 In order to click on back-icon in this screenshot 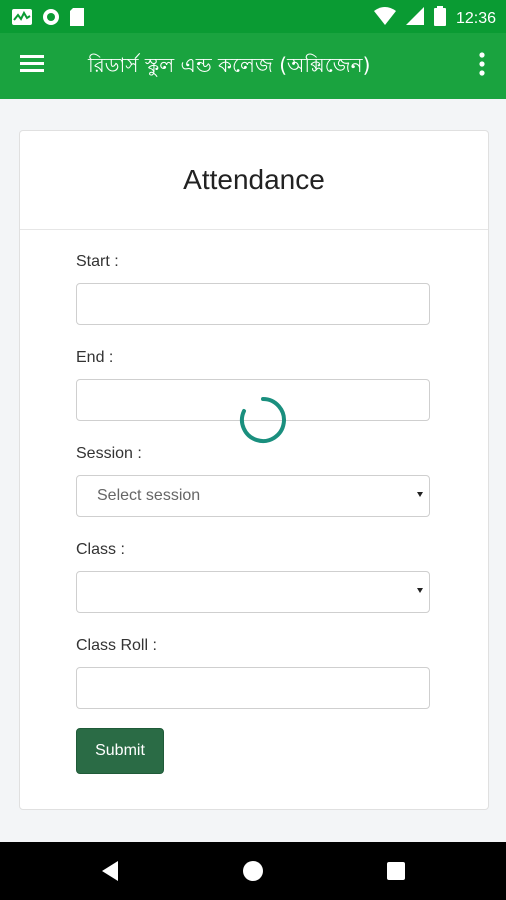, I will do `click(110, 873)`.